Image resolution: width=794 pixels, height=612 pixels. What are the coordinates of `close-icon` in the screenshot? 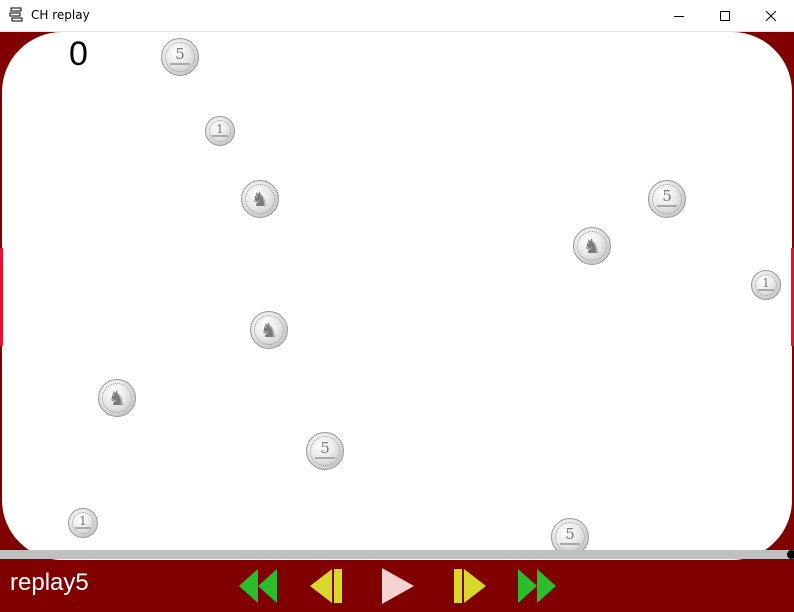 It's located at (771, 15).